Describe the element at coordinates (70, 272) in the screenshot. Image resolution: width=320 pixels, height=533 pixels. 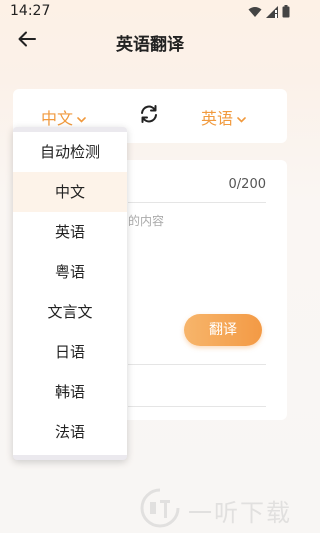
I see `dropdown-option: 粤语` at that location.